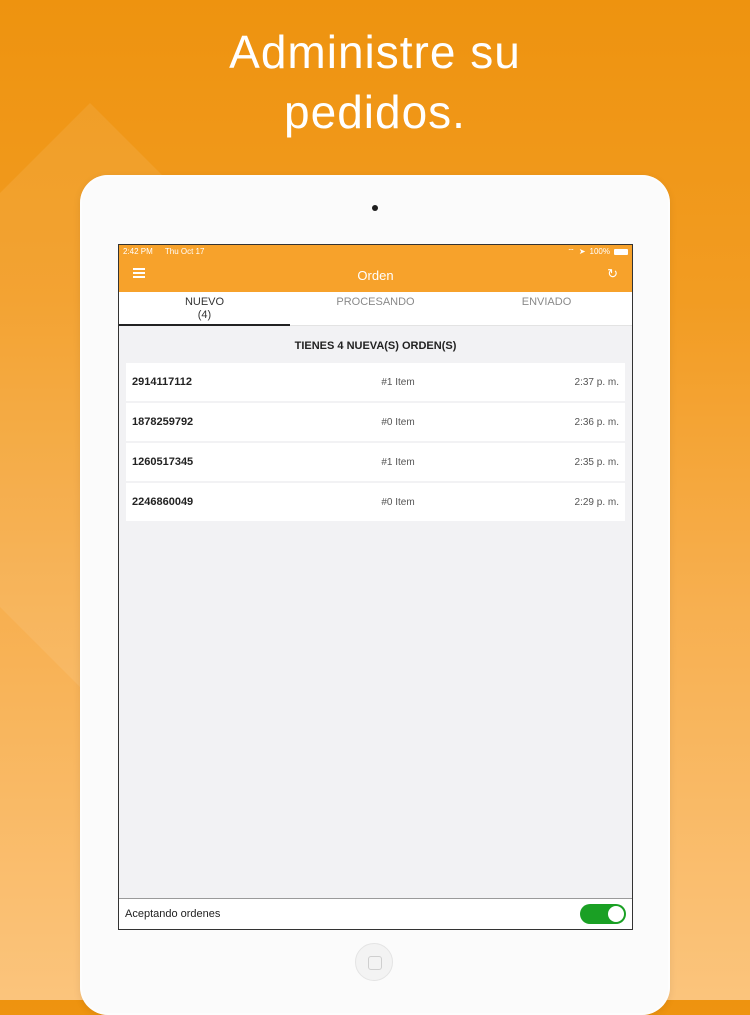 The image size is (750, 1015). What do you see at coordinates (375, 502) in the screenshot?
I see `order-row: 2246860049 #0 Item 2:29 p. m.` at bounding box center [375, 502].